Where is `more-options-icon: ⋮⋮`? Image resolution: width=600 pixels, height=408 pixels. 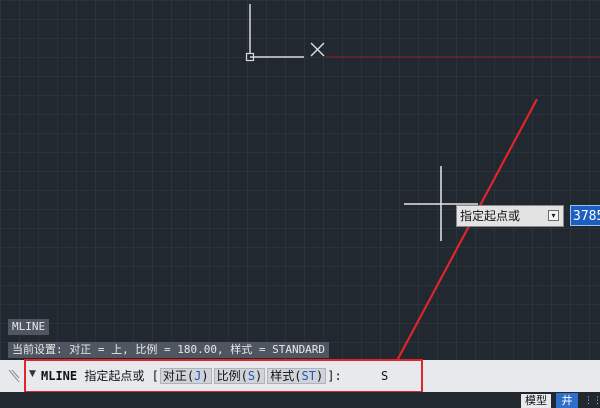
more-options-icon: ⋮⋮ is located at coordinates (592, 401).